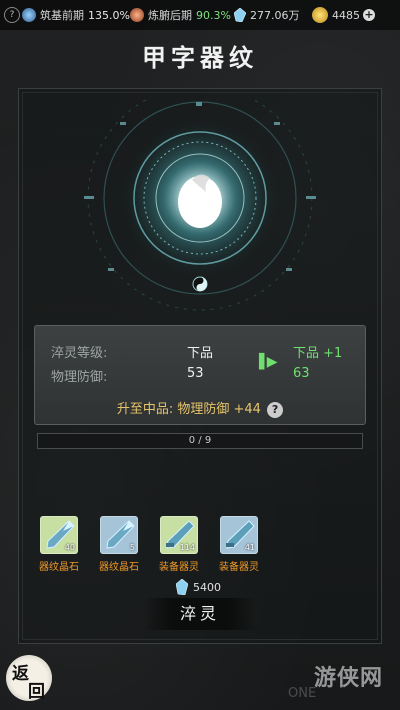 The image size is (400, 710). I want to click on level-next: 下品 +1, so click(318, 353).